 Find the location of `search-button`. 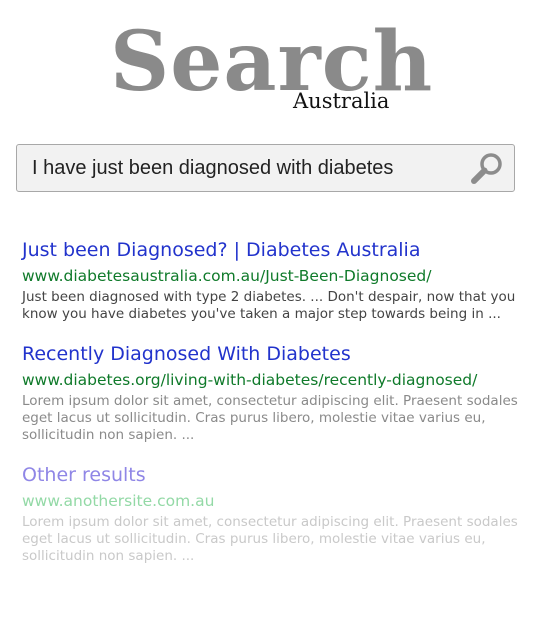

search-button is located at coordinates (488, 168).